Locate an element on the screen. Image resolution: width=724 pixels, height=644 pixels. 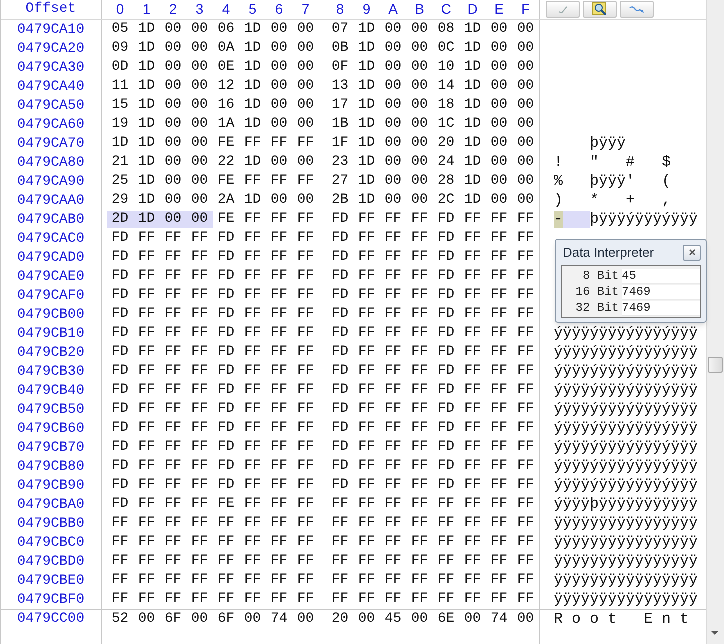
vertical-scrollbar is located at coordinates (715, 322).